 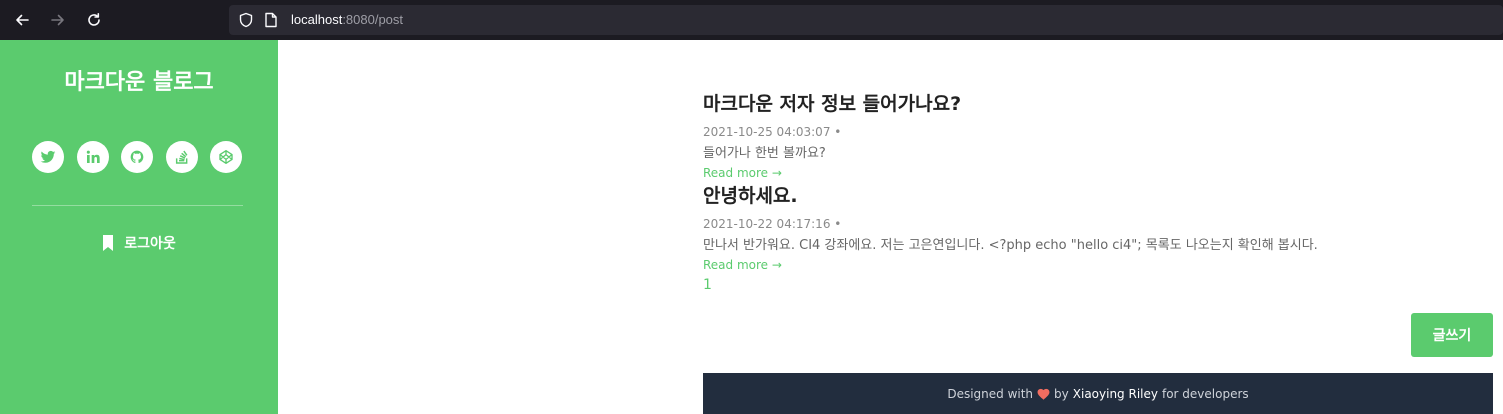 I want to click on browser-toolbar: localhost:8080/post, so click(x=751, y=20).